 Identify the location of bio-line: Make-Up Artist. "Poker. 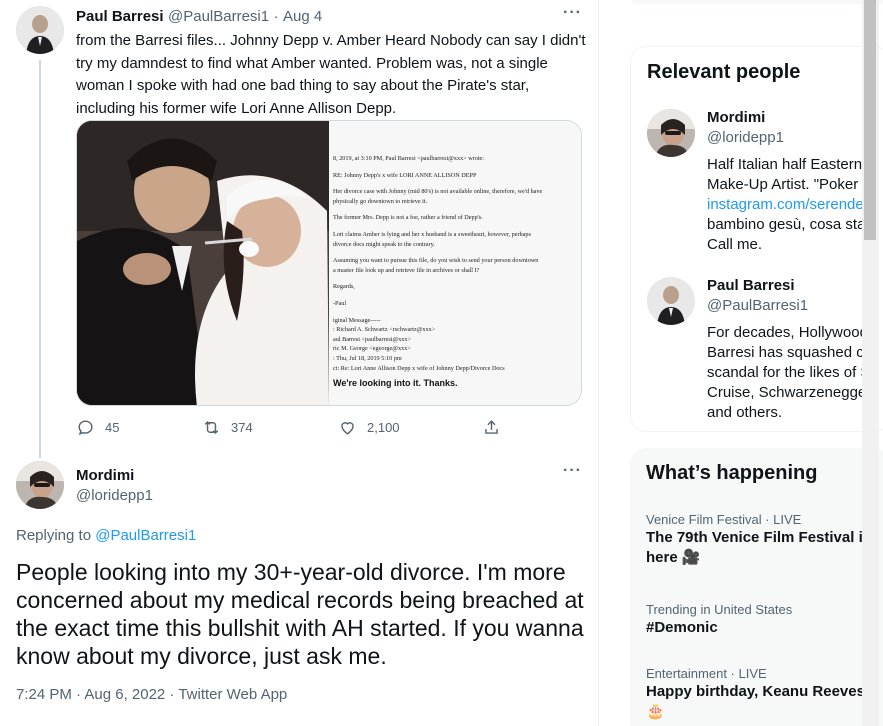
(783, 184).